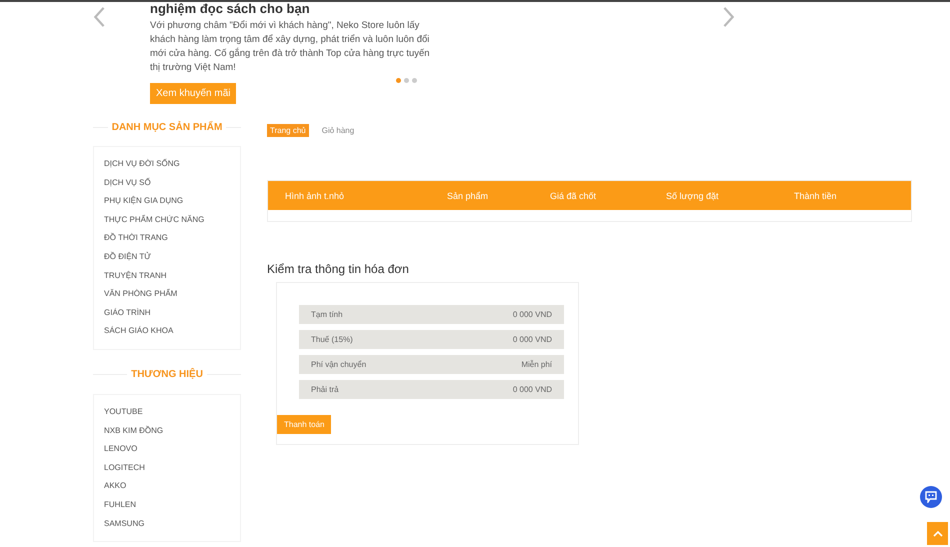 The image size is (950, 547). What do you see at coordinates (315, 195) in the screenshot?
I see `column-header: Hình ảnh t.nhỏ` at bounding box center [315, 195].